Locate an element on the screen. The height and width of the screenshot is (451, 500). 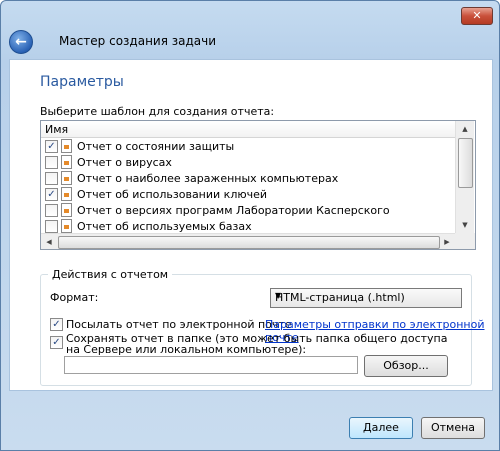
save-folder-checkbox: ✓ is located at coordinates (56, 342).